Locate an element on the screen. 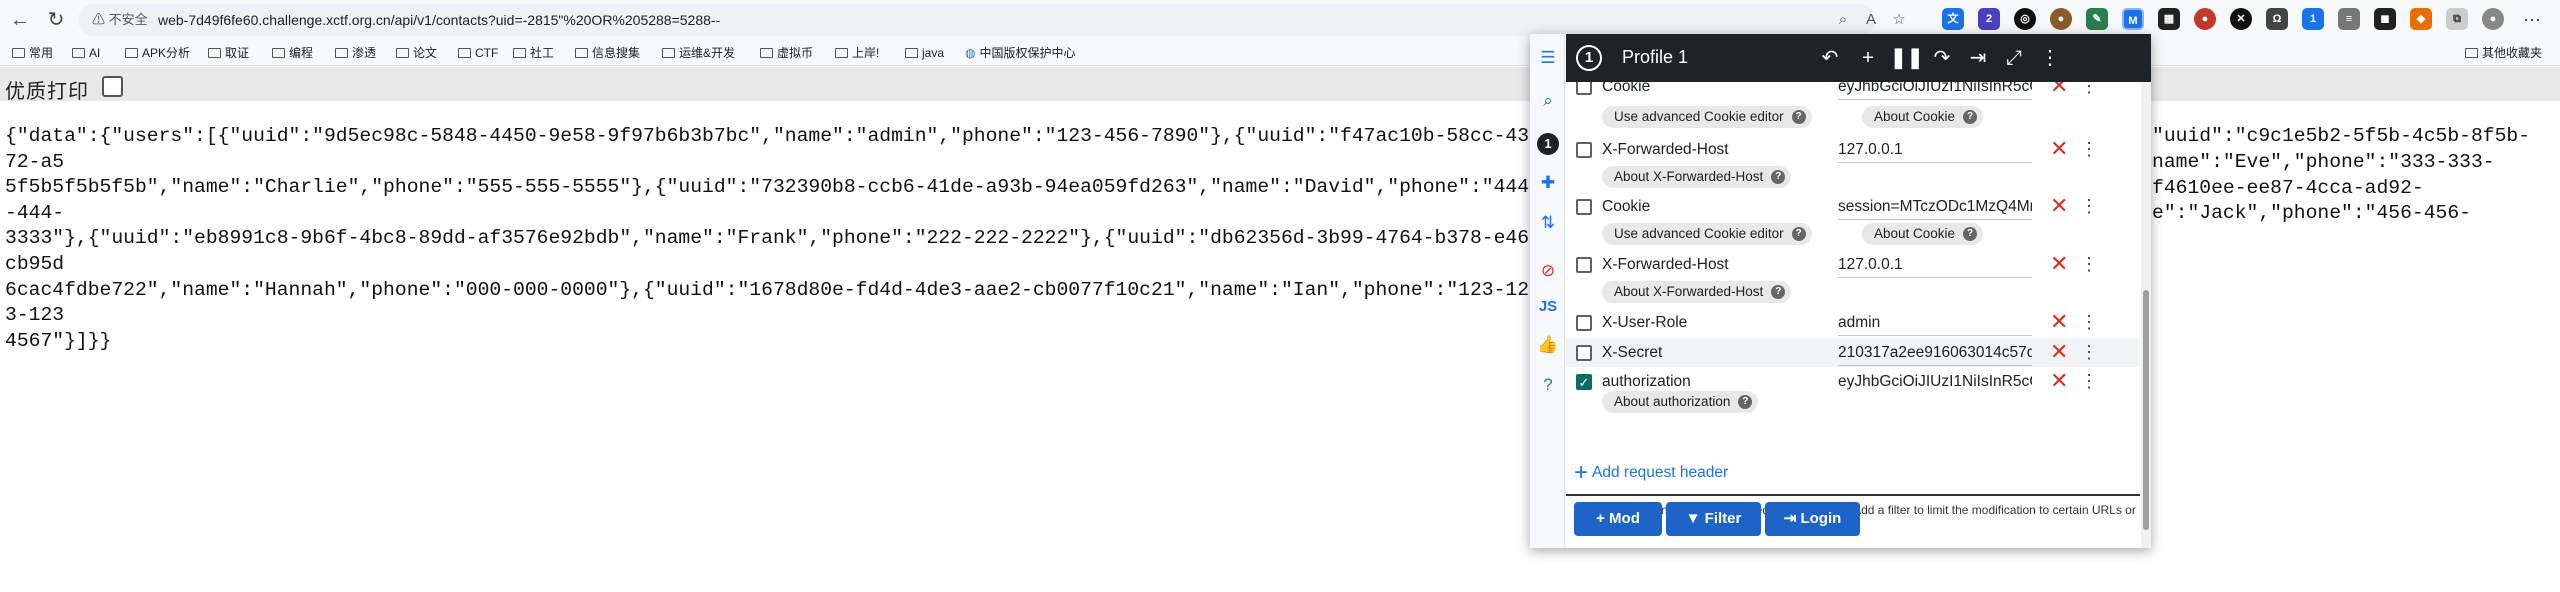  bookmark-folder: 渗透 is located at coordinates (355, 53).